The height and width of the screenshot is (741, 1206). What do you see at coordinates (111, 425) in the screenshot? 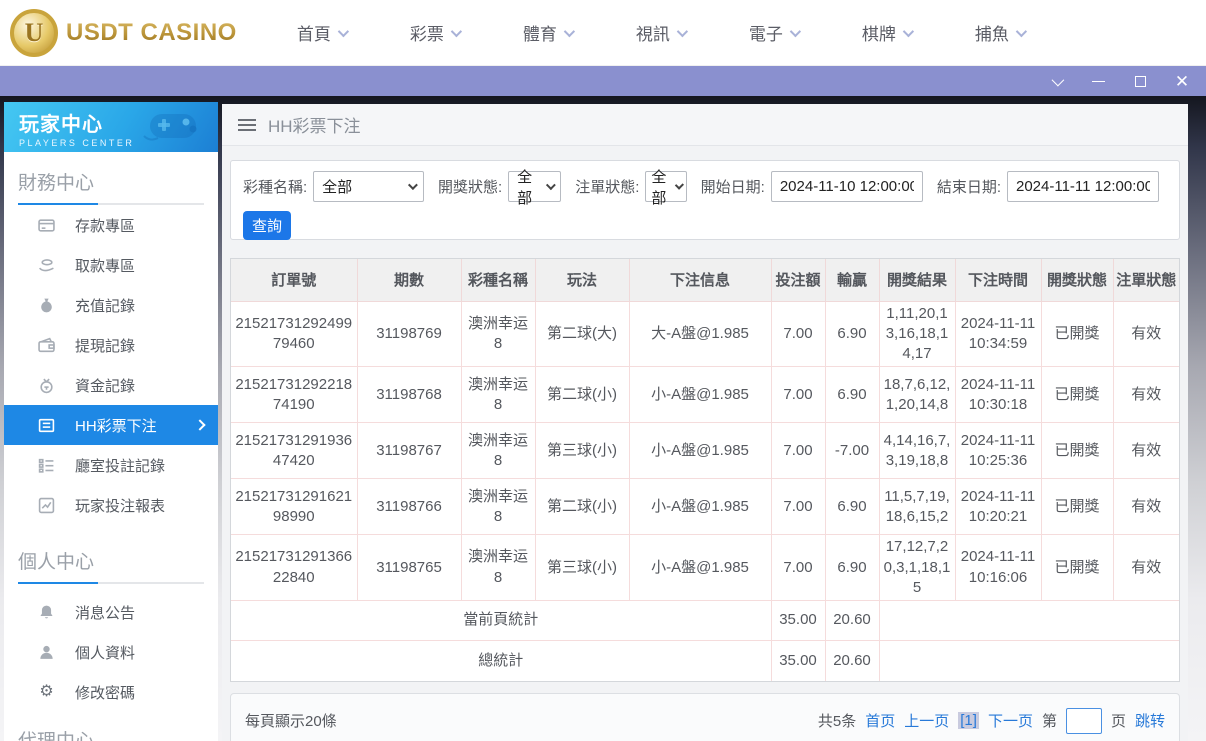
I see `sidebar-item-hh-lottery-bets: HH彩票下注` at bounding box center [111, 425].